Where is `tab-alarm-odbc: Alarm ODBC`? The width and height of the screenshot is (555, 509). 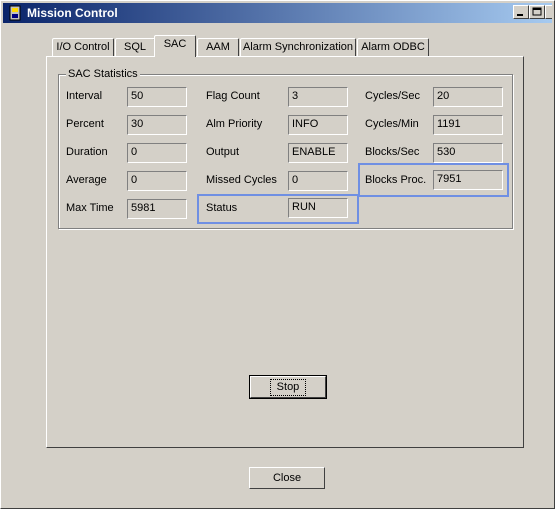
tab-alarm-odbc: Alarm ODBC is located at coordinates (393, 47).